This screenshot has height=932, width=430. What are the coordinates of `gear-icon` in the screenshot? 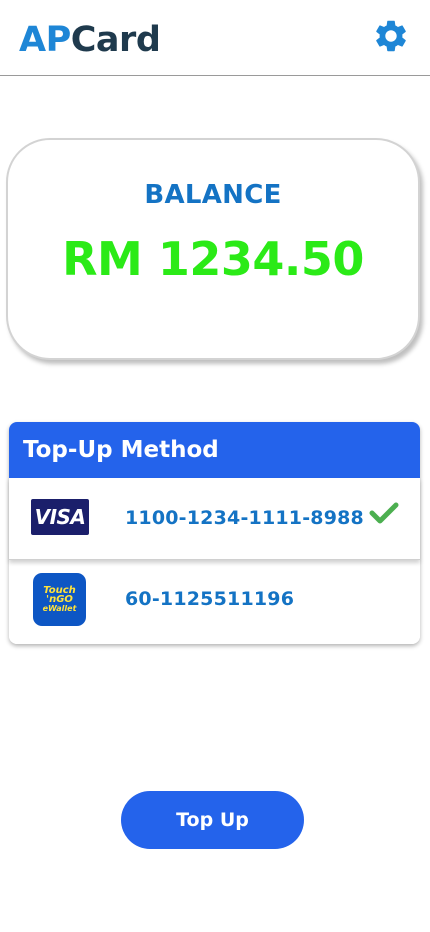 It's located at (391, 36).